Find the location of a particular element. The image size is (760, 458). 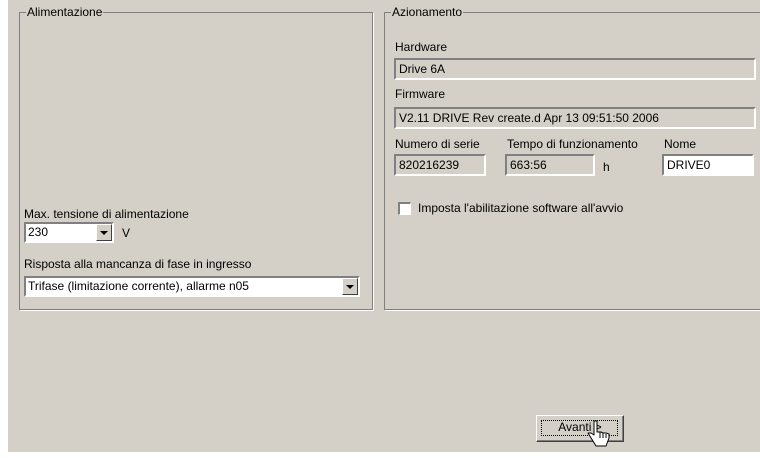

azionamento-legend: Azionamento is located at coordinates (427, 12).